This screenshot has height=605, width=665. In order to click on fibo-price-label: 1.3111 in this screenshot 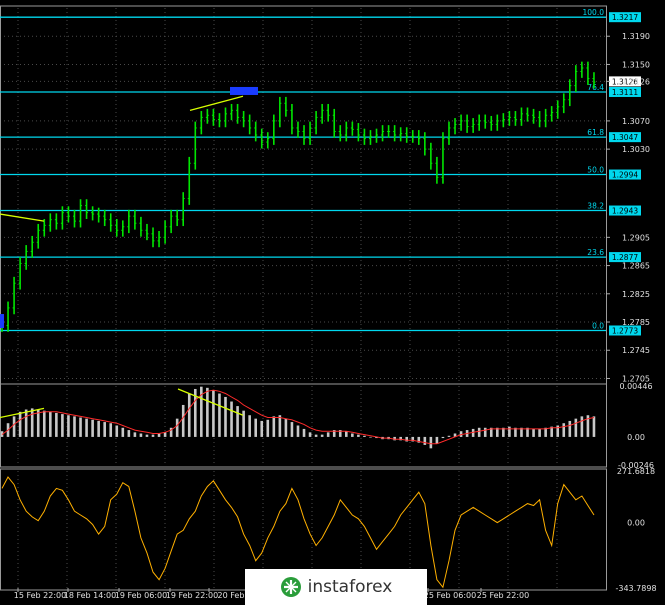, I will do `click(625, 92)`.